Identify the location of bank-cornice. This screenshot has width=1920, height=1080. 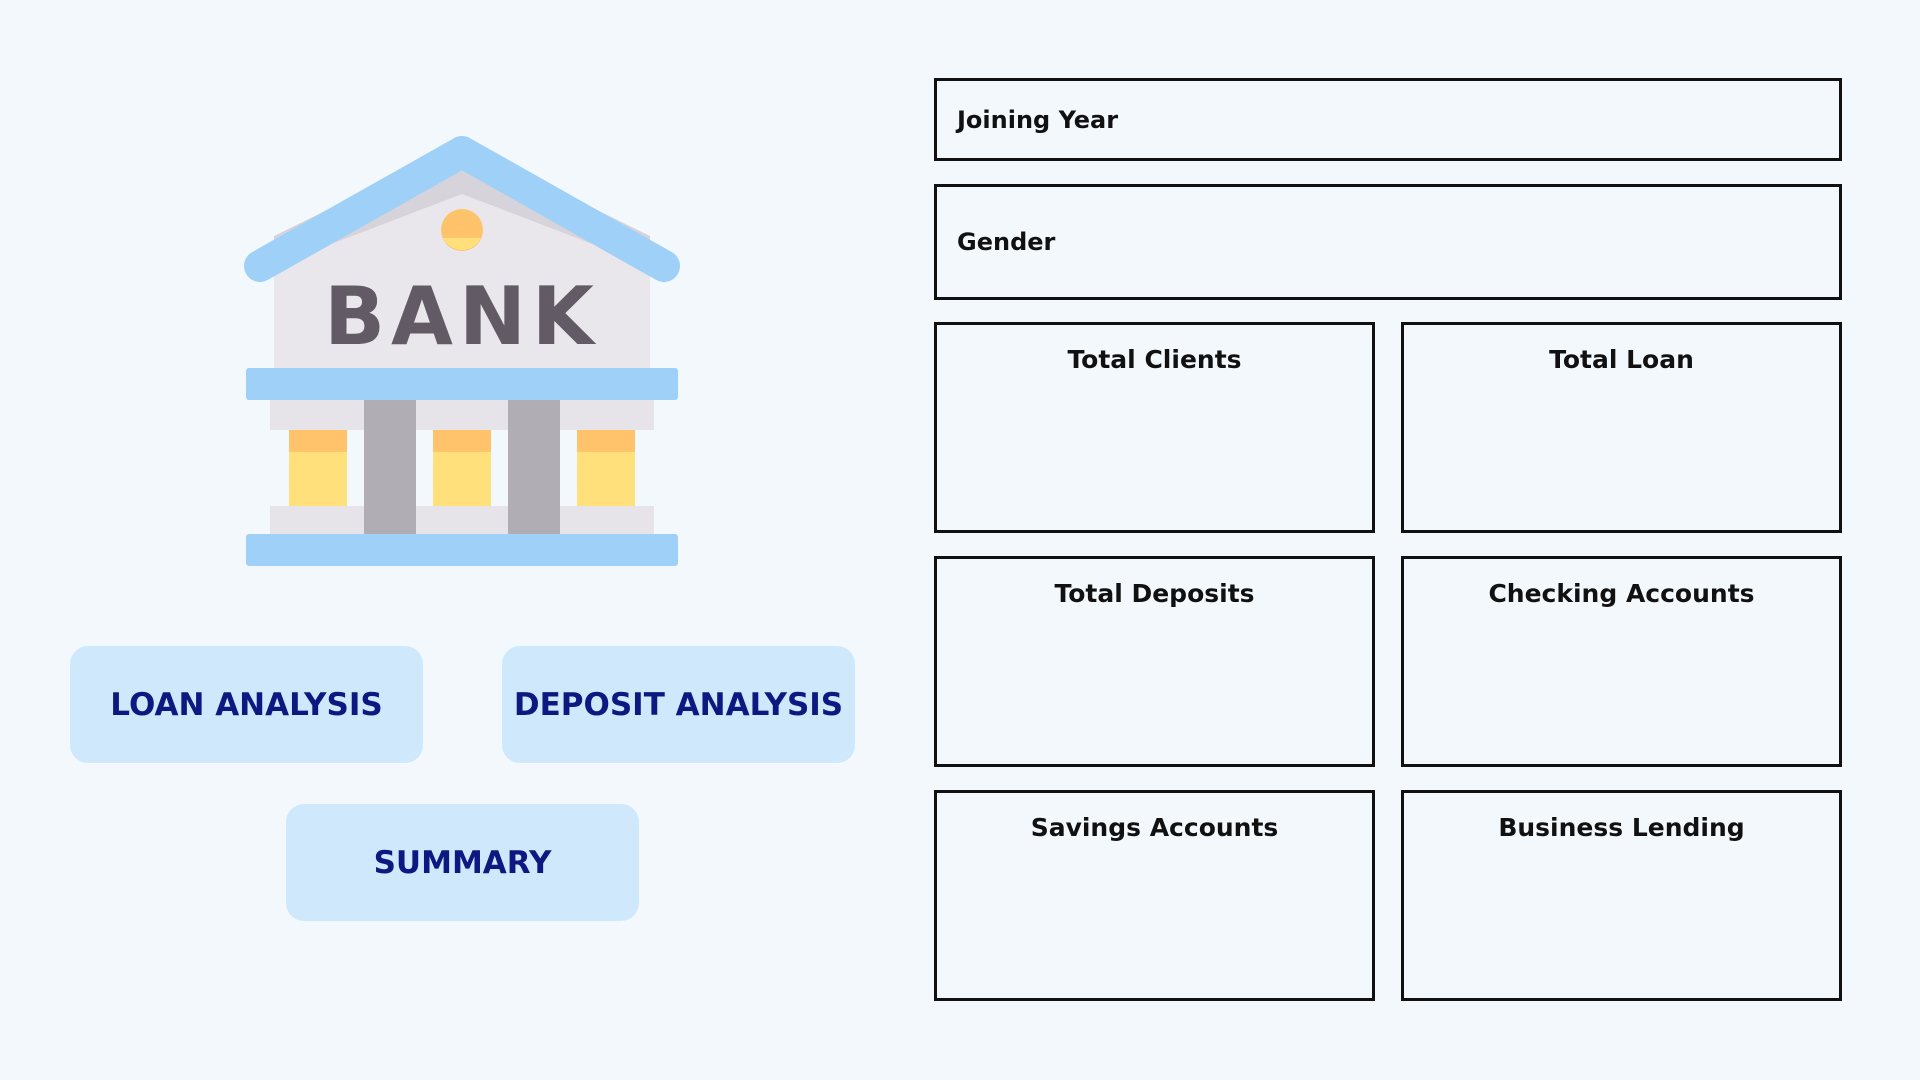
(462, 384).